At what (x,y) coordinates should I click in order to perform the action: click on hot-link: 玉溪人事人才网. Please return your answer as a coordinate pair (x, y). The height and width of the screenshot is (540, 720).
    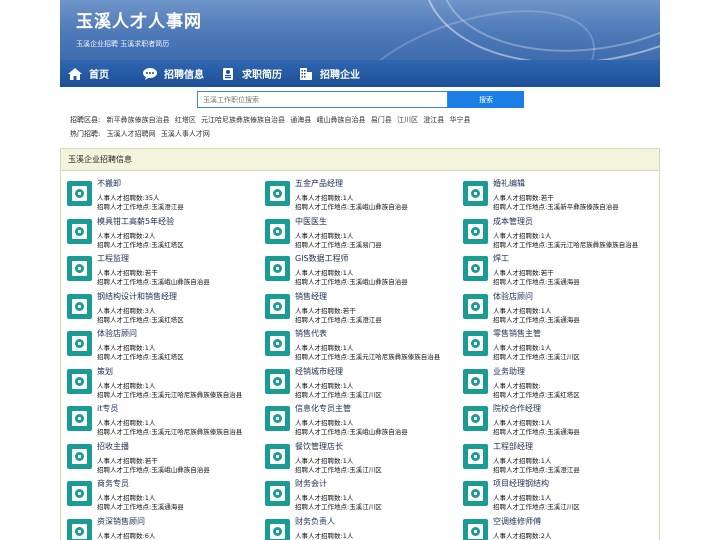
    Looking at the image, I should click on (185, 134).